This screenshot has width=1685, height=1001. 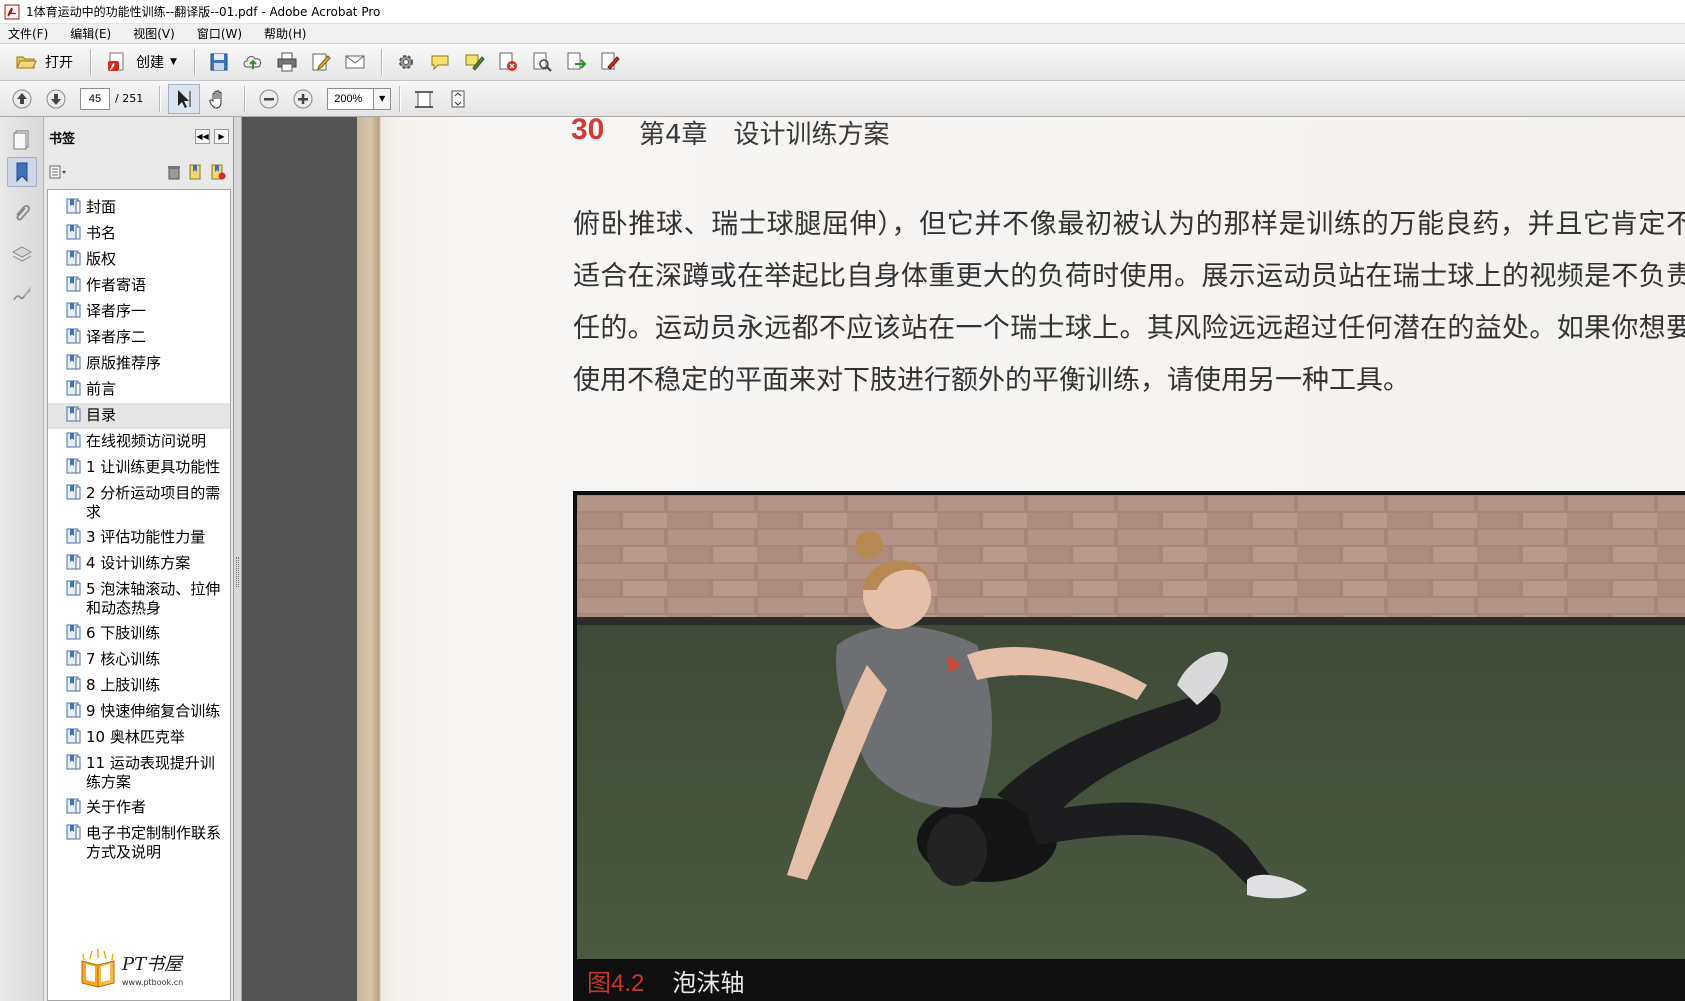 I want to click on navigation-toolbar: / 251 ▼, so click(x=842, y=99).